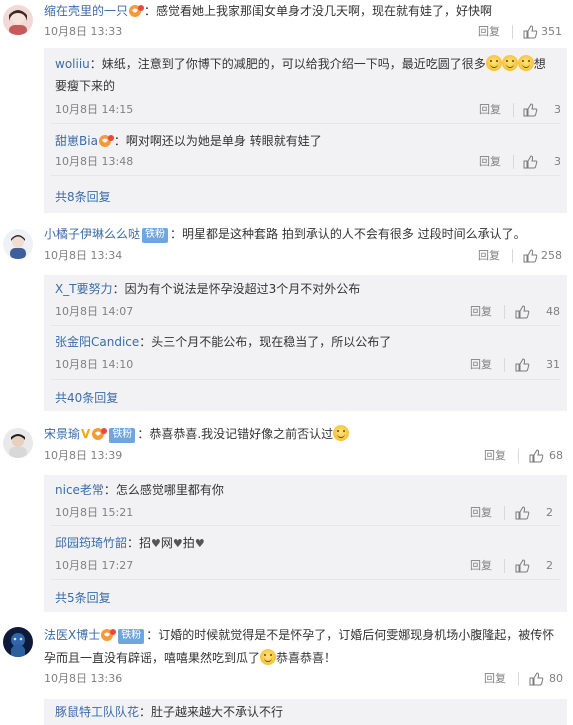 Image resolution: width=573 pixels, height=725 pixels. I want to click on like-count: 3, so click(557, 109).